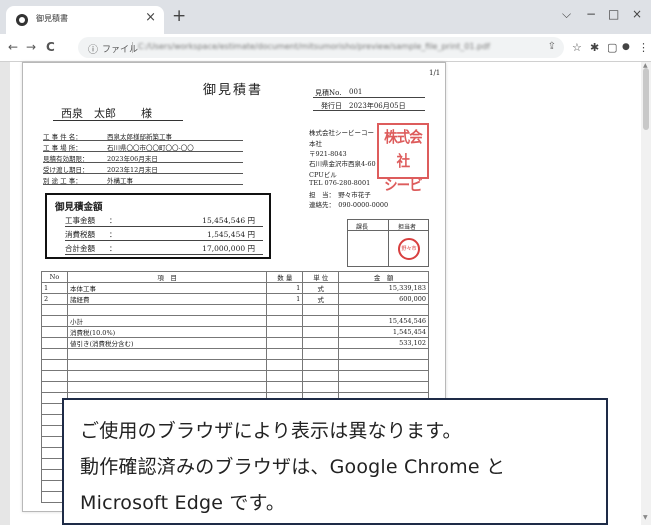 The width and height of the screenshot is (651, 525). Describe the element at coordinates (383, 332) in the screenshot. I see `cell-amount: 1,545,454` at that location.